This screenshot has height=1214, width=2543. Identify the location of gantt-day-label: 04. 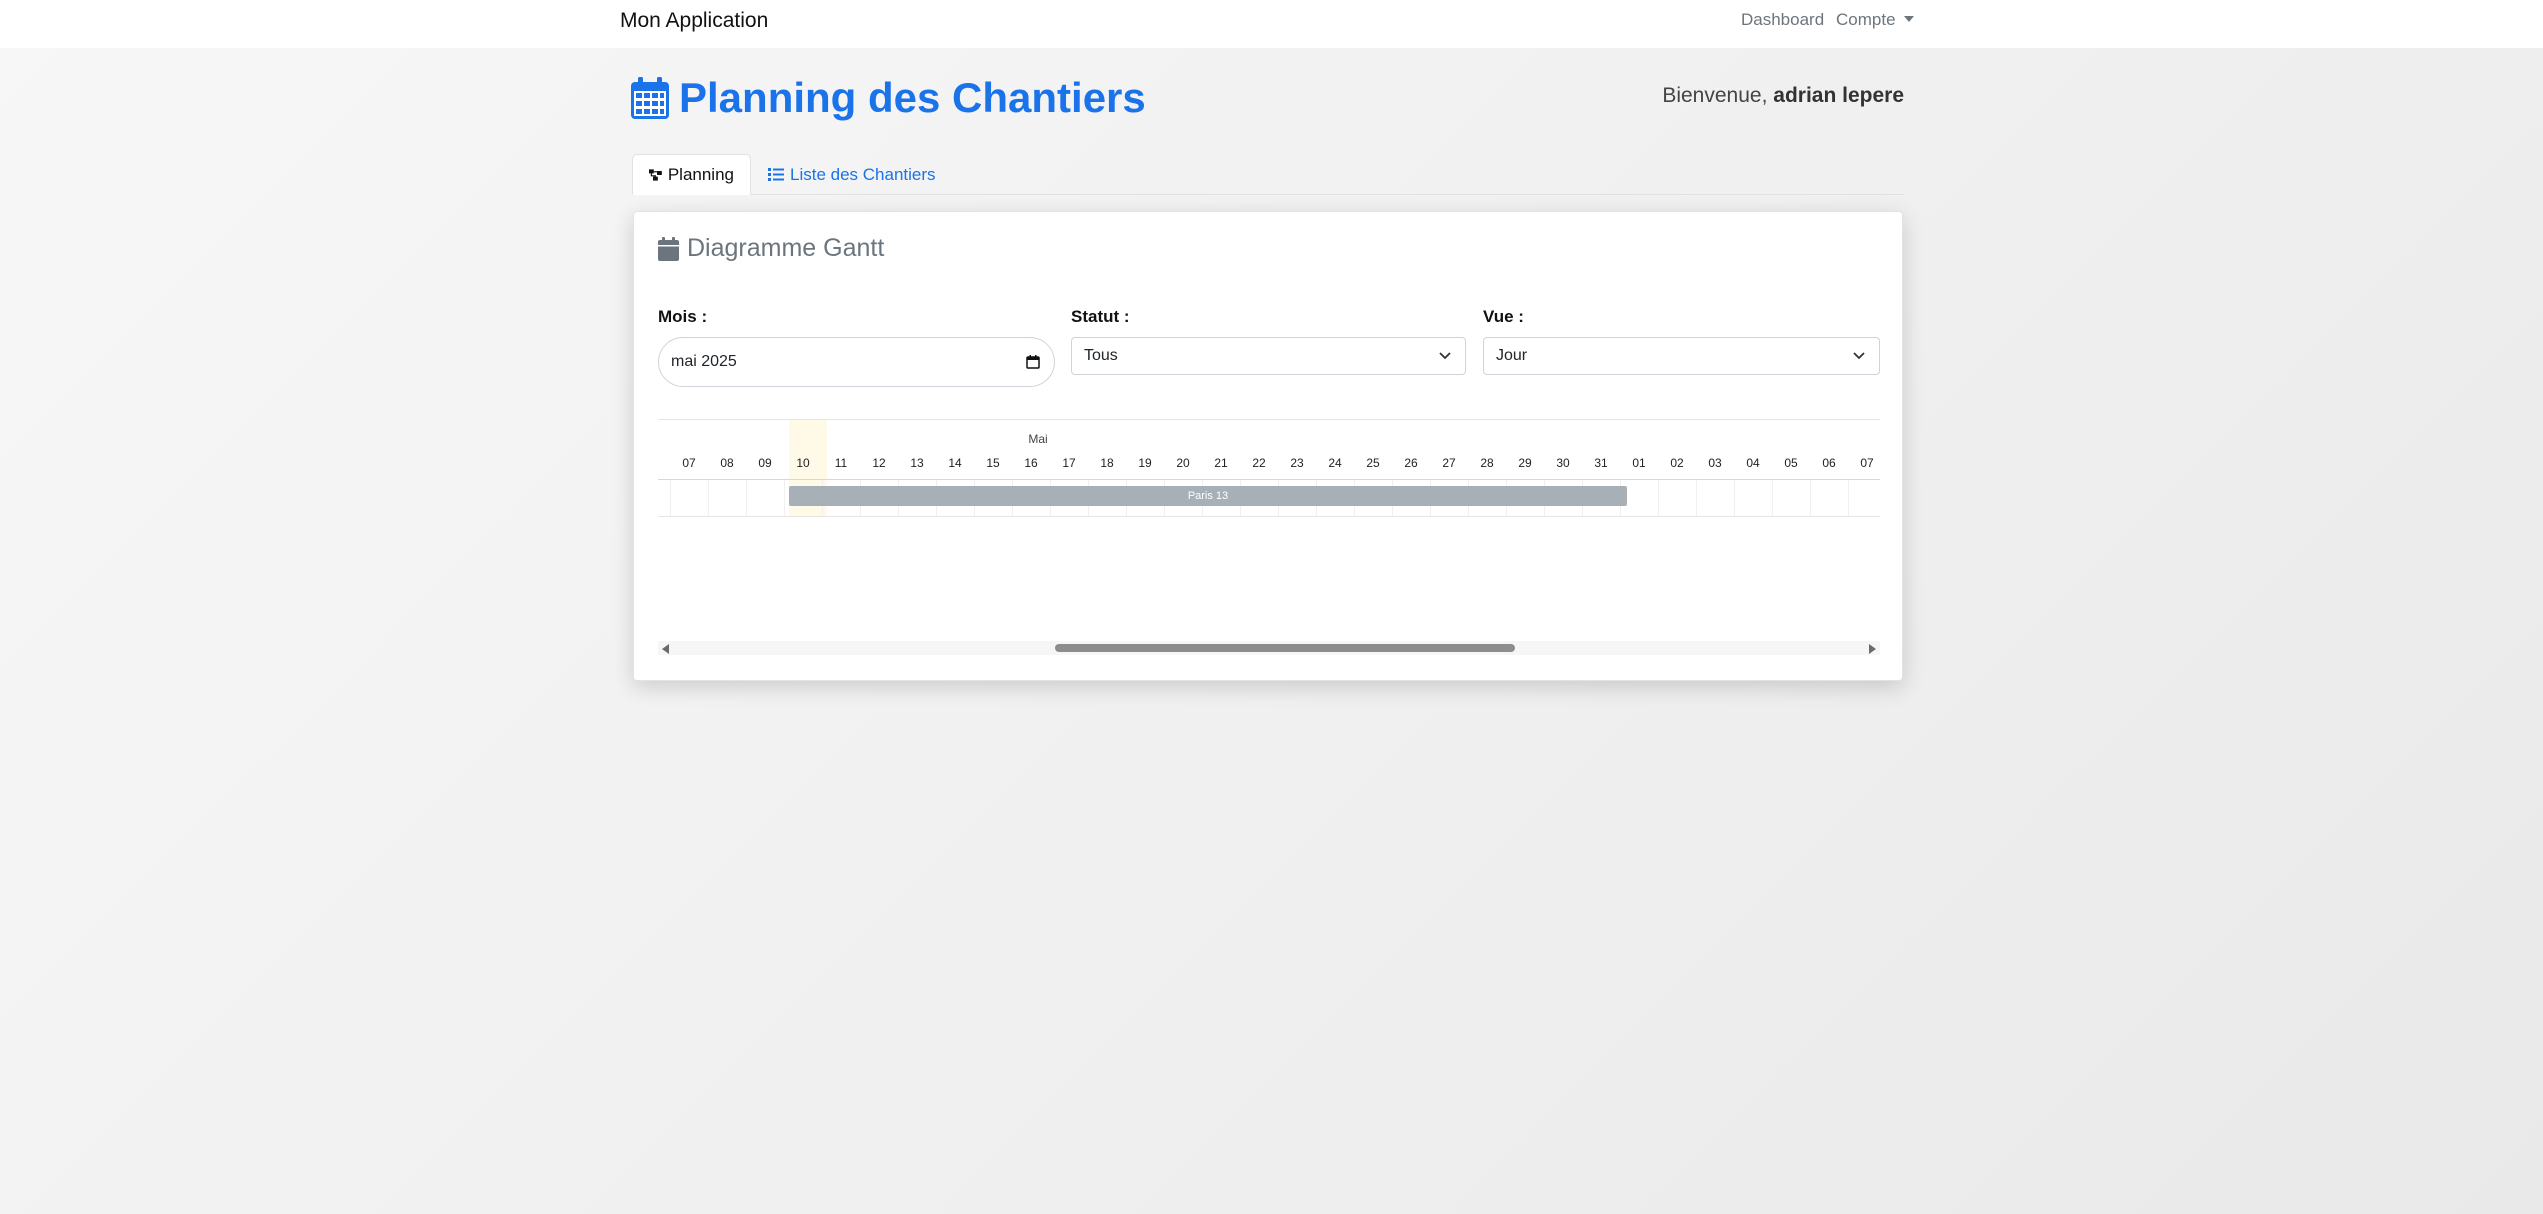
(1753, 463).